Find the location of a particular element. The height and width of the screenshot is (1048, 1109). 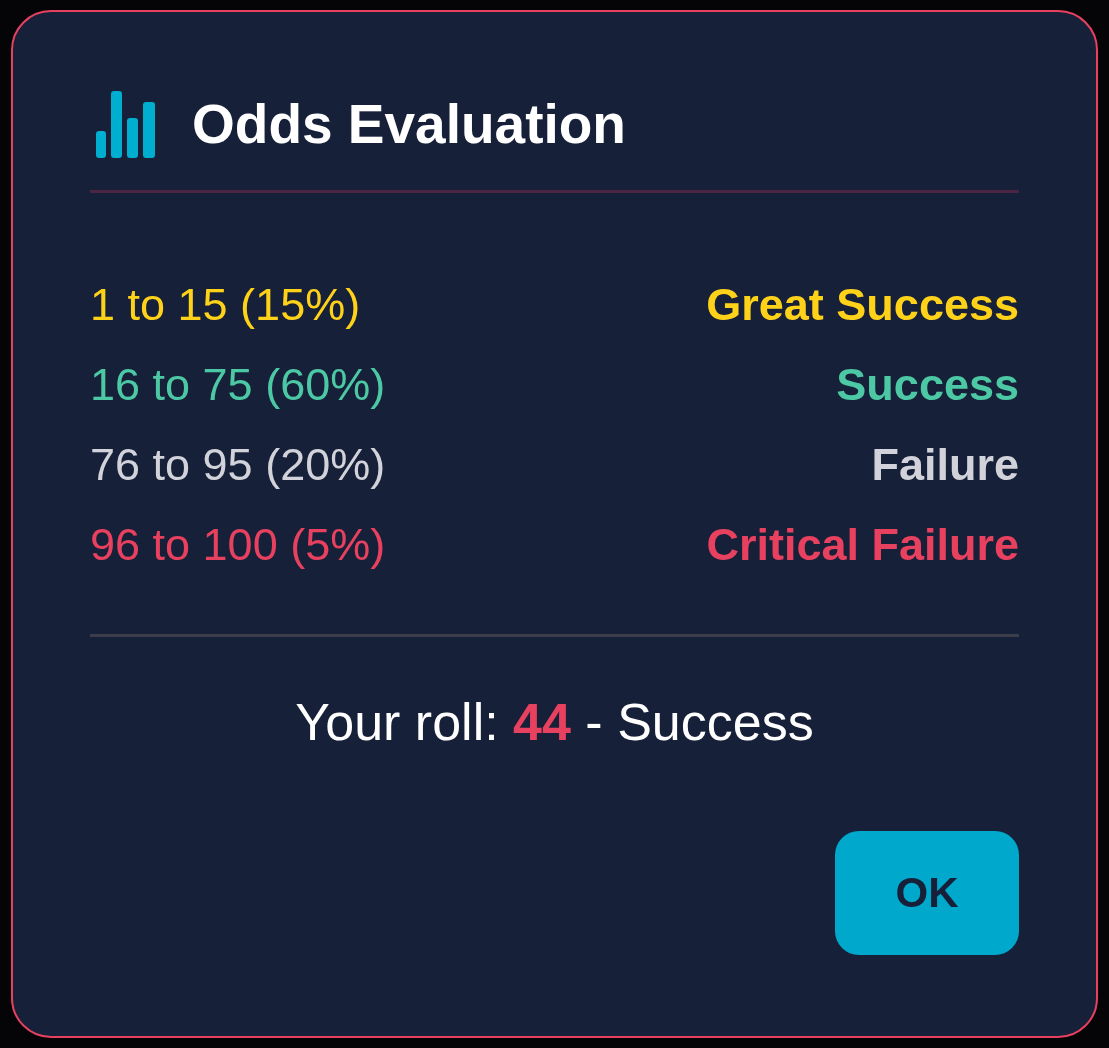

ok-button: OK is located at coordinates (927, 893).